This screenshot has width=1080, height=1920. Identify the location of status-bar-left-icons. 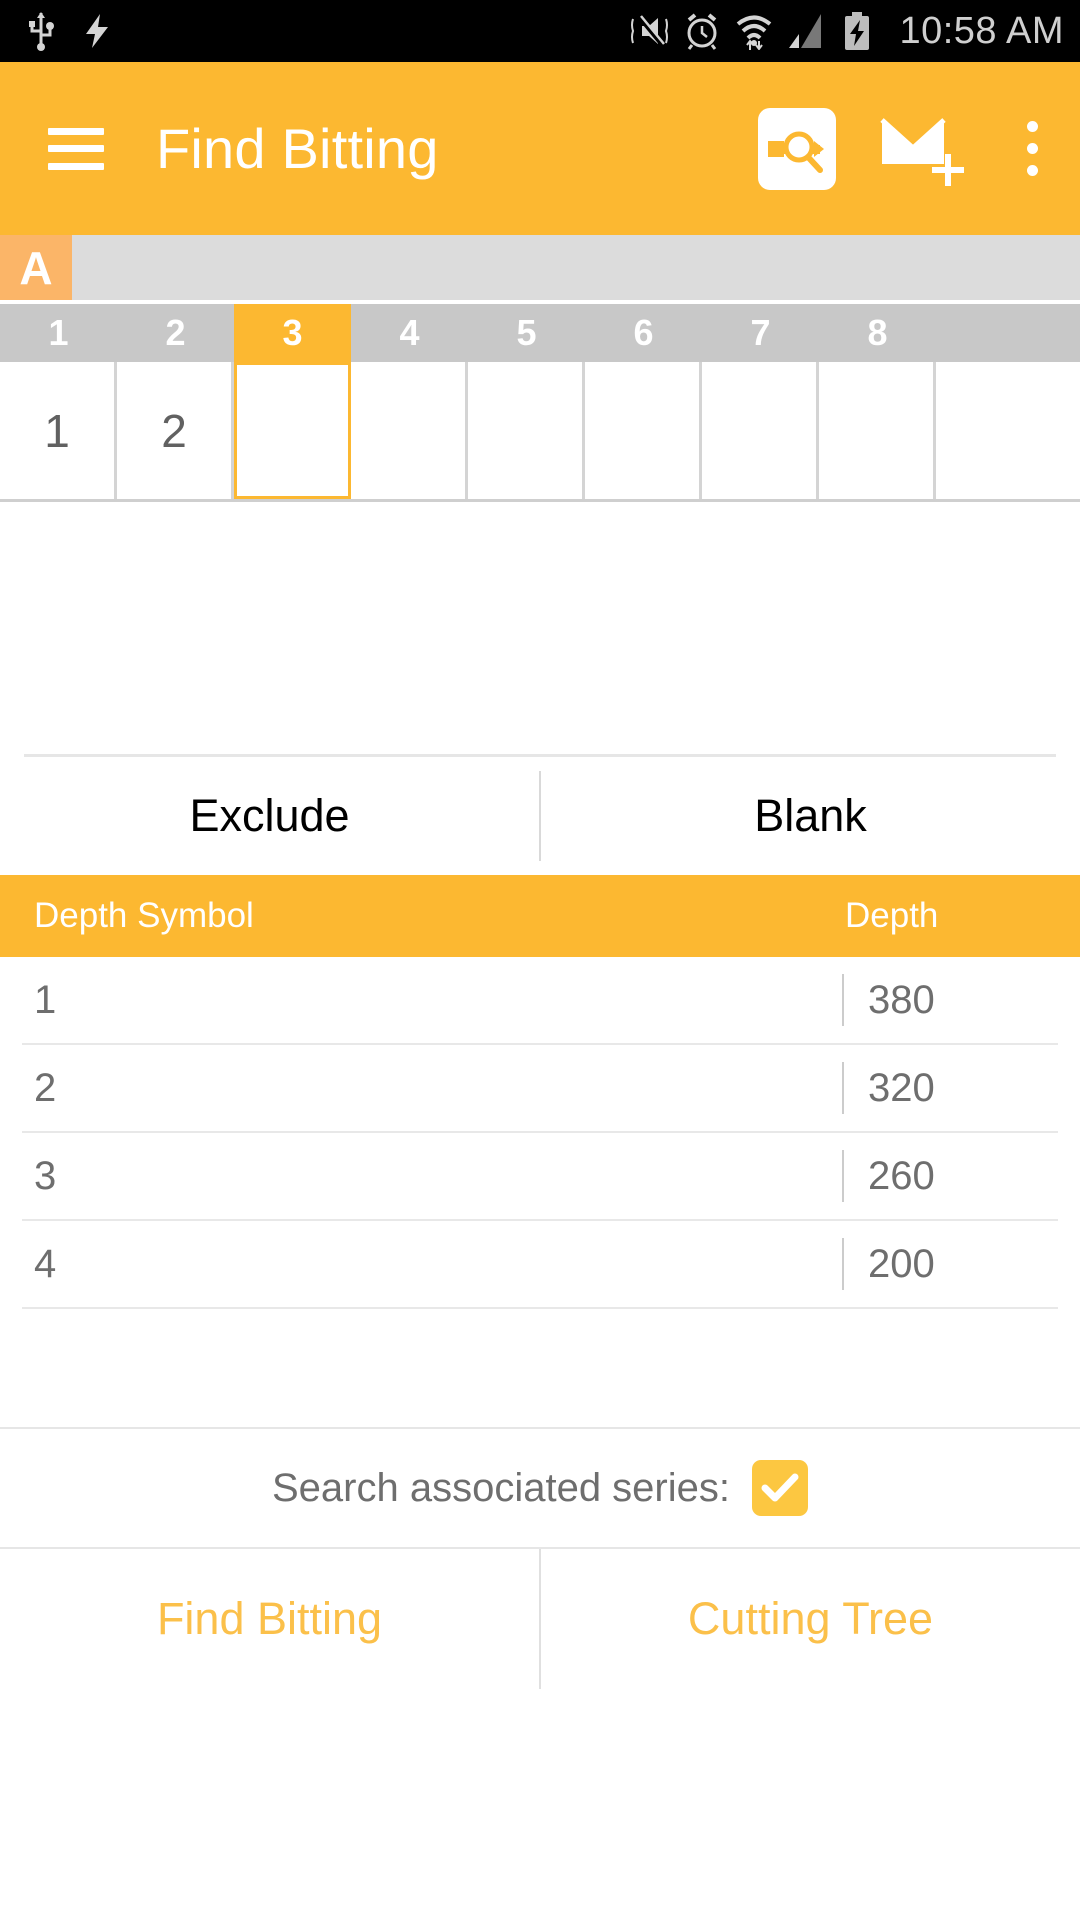
(69, 31).